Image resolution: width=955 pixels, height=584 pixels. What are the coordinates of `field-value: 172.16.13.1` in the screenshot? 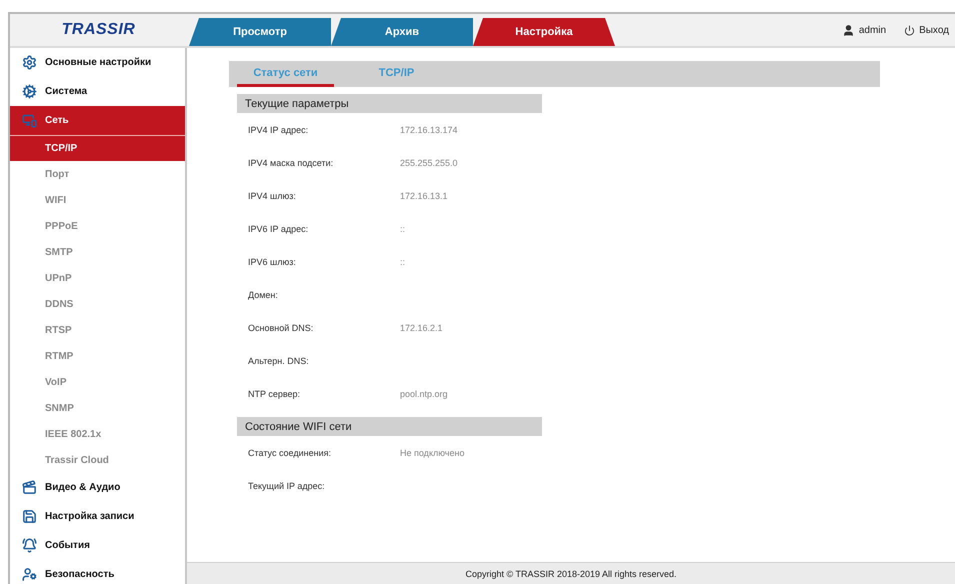 It's located at (424, 195).